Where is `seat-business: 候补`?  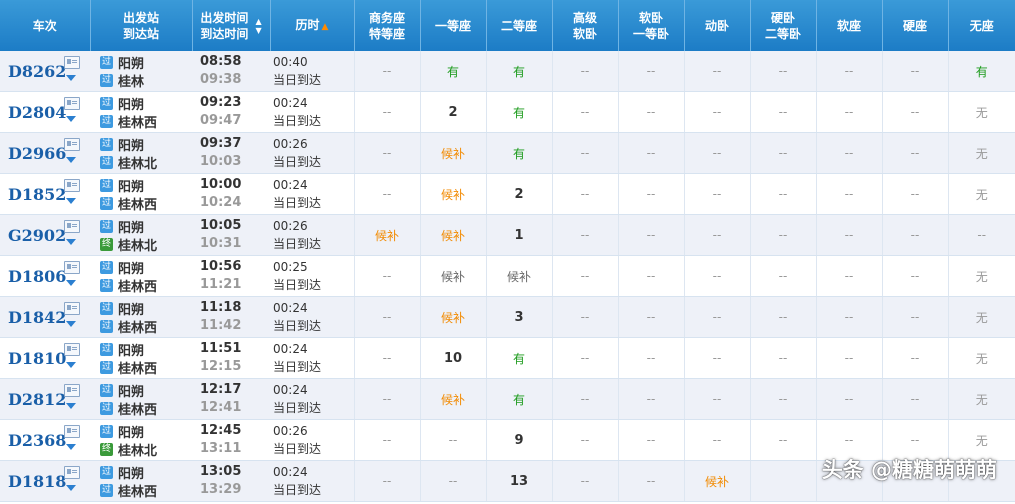 seat-business: 候补 is located at coordinates (386, 235).